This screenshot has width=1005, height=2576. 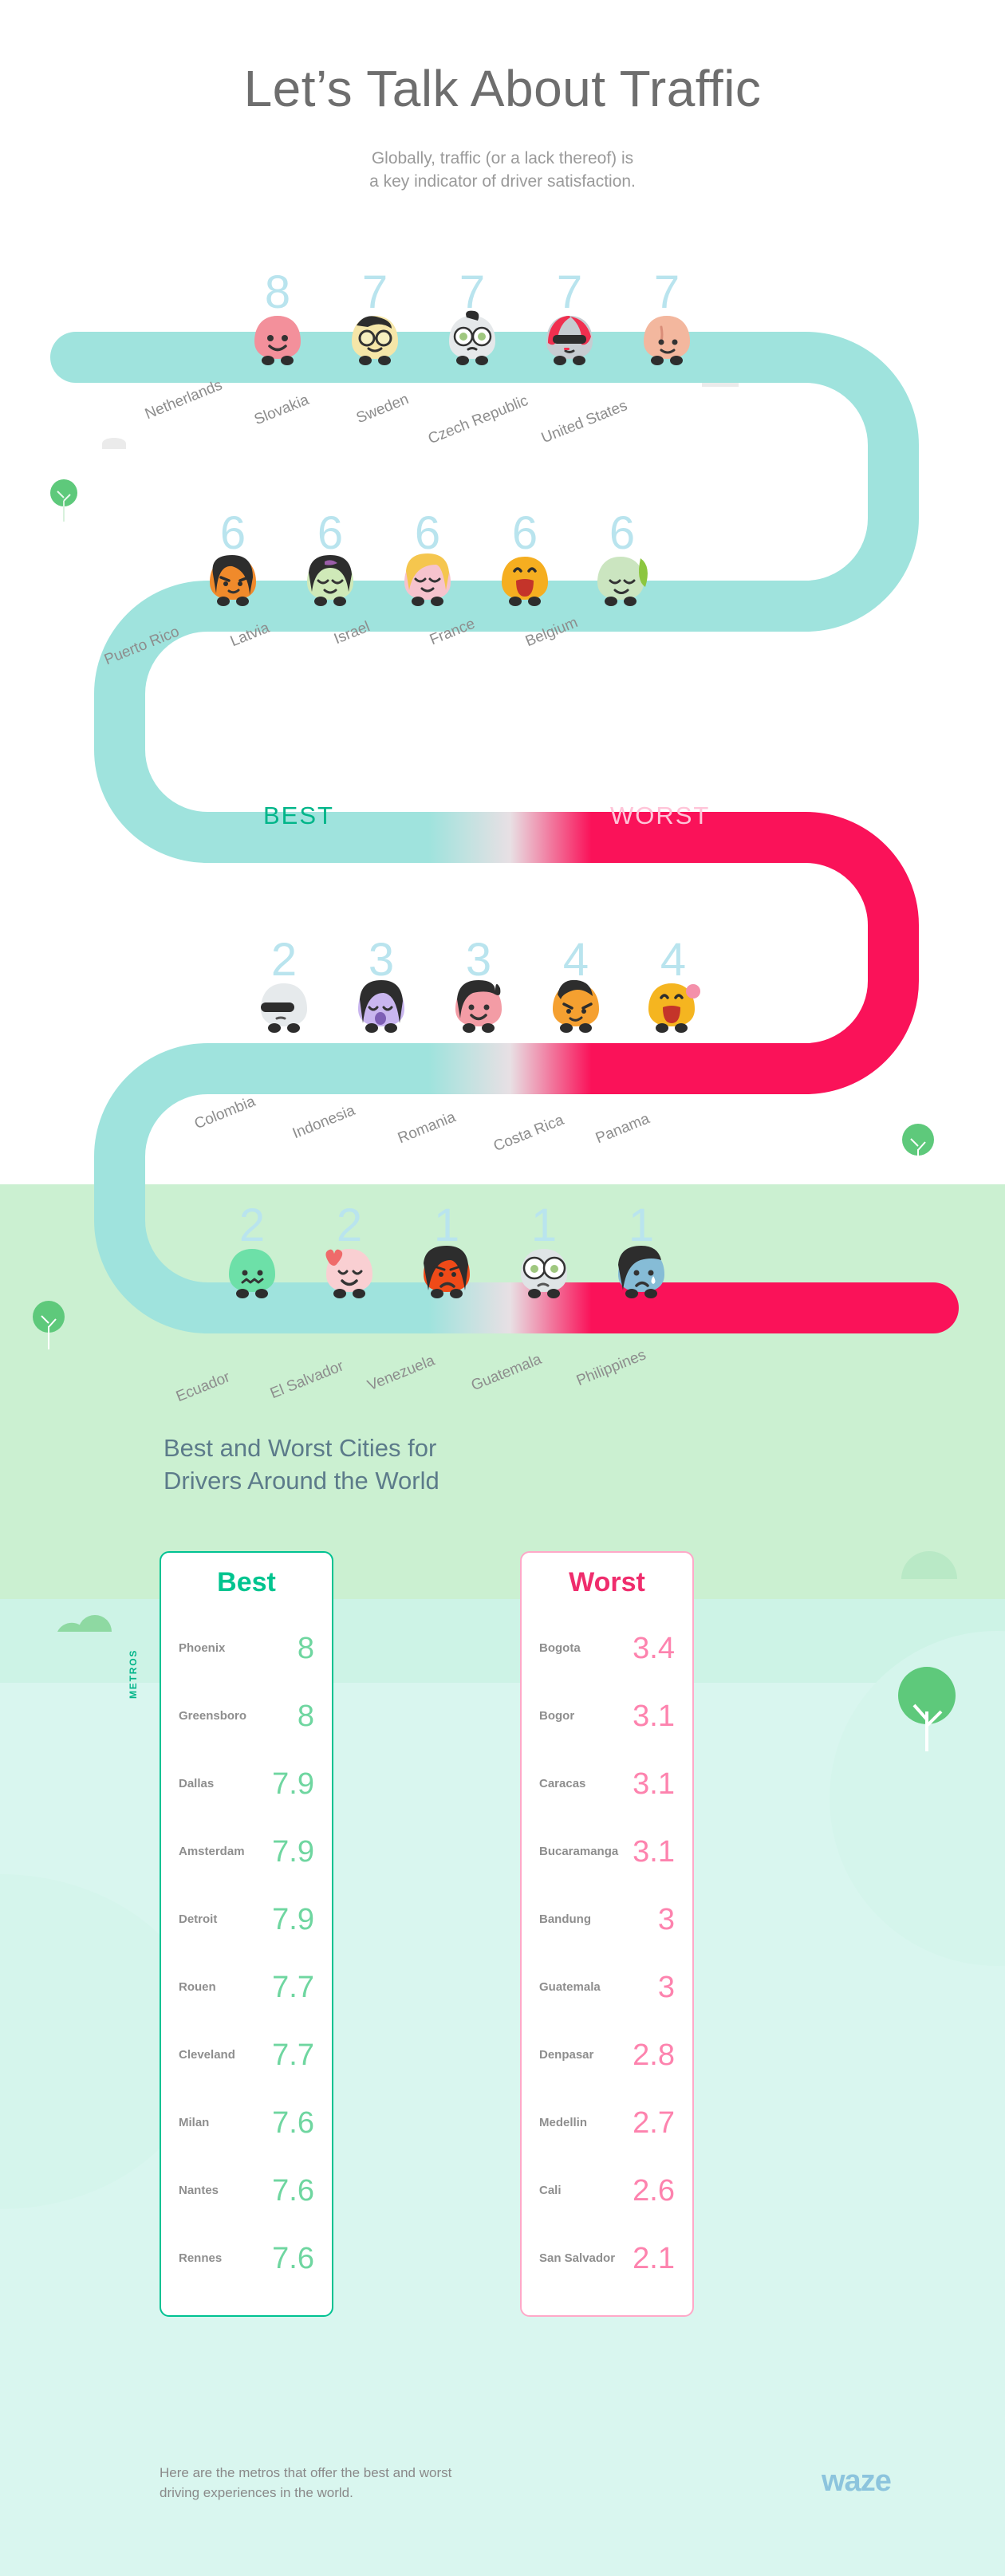 I want to click on table-row: San Salvador 2.1, so click(x=607, y=2258).